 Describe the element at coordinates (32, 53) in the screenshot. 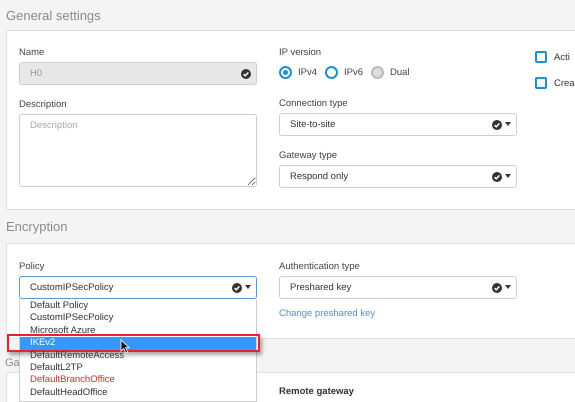

I see `field-label: Name` at that location.